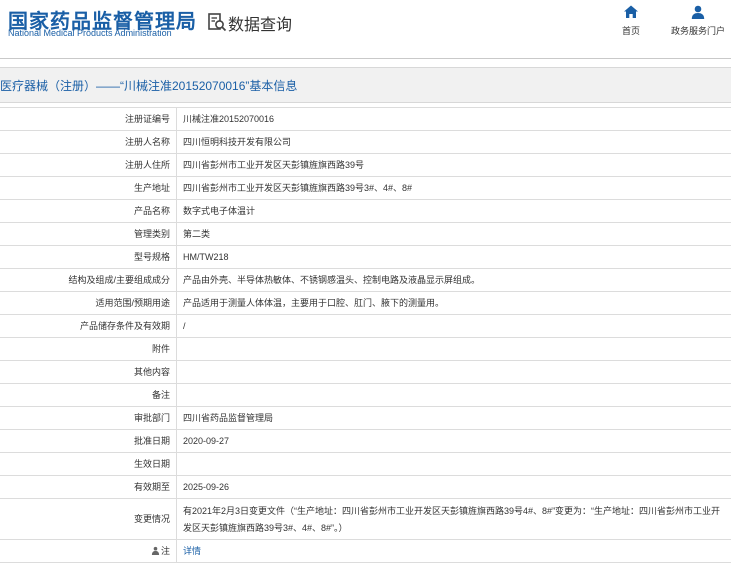 This screenshot has width=731, height=563. What do you see at coordinates (453, 303) in the screenshot?
I see `row-value: 产品适用于测量人体体温，主要用于口腔、肛门、腋下的测量用。` at bounding box center [453, 303].